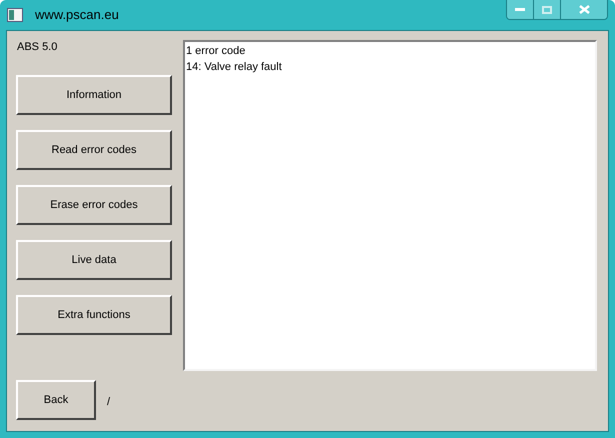  I want to click on output-line: 14: Valve relay fault, so click(234, 67).